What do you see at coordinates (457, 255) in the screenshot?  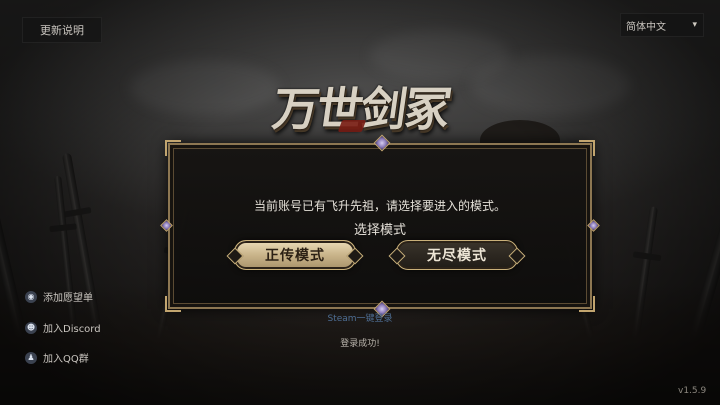 I see `endless-mode-button: 无尽模式` at bounding box center [457, 255].